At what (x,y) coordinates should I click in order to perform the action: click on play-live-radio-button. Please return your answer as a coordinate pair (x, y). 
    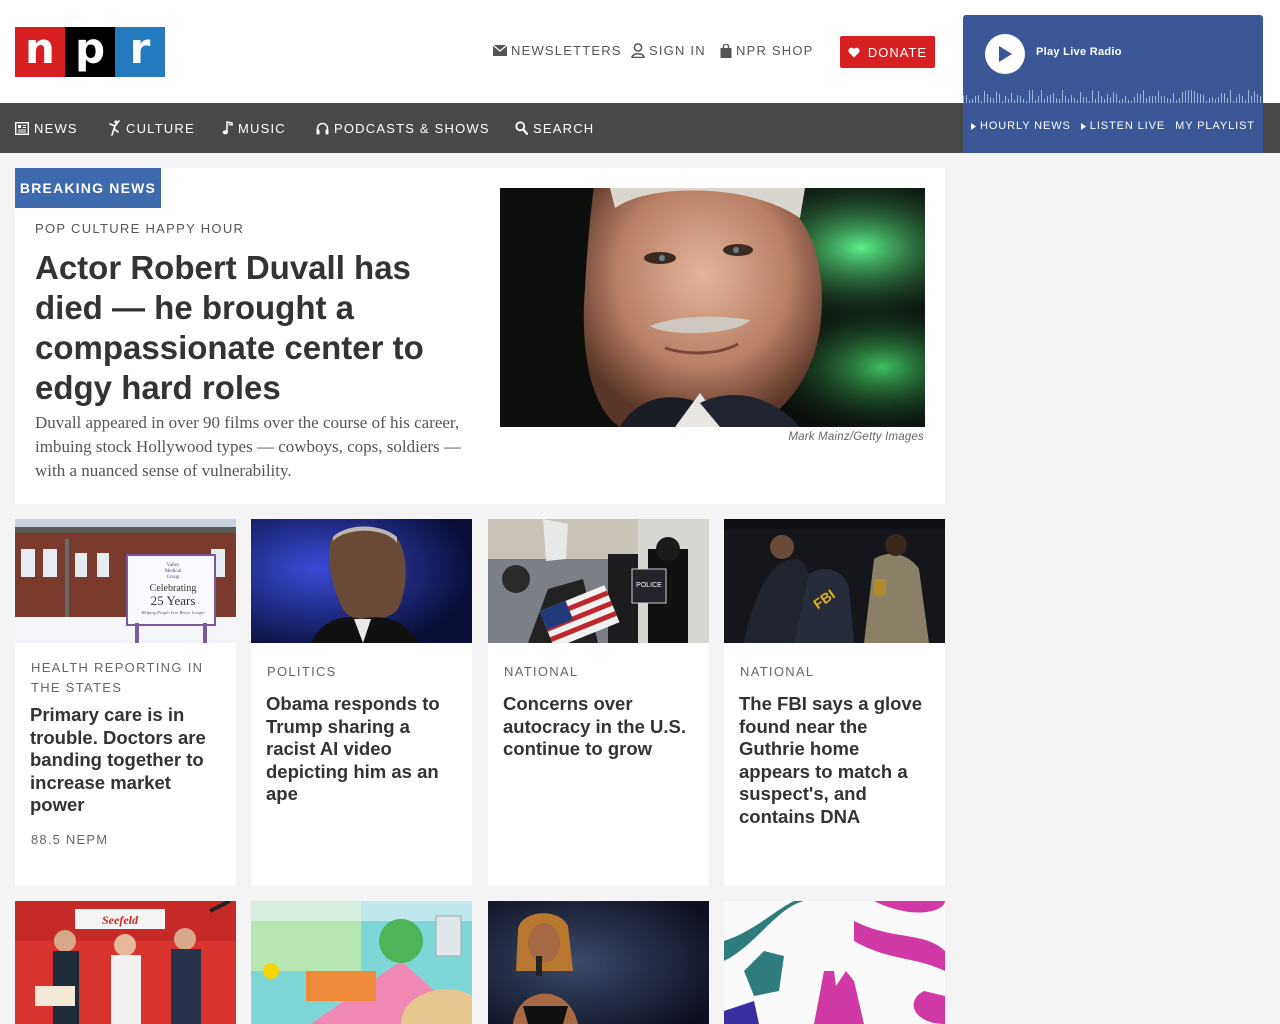
    Looking at the image, I should click on (1005, 54).